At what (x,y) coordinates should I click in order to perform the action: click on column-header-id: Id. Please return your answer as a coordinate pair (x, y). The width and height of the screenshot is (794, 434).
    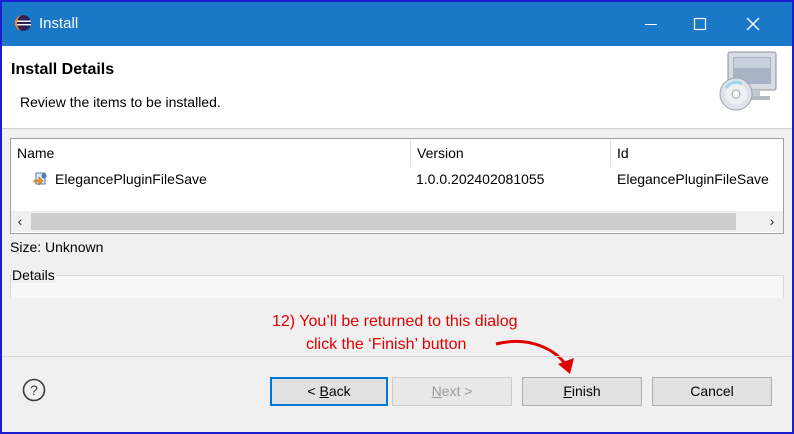
    Looking at the image, I should click on (697, 153).